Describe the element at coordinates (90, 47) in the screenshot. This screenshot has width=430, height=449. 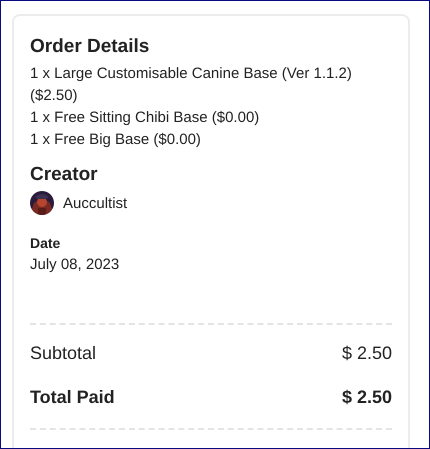
I see `section-title: Order Details` at that location.